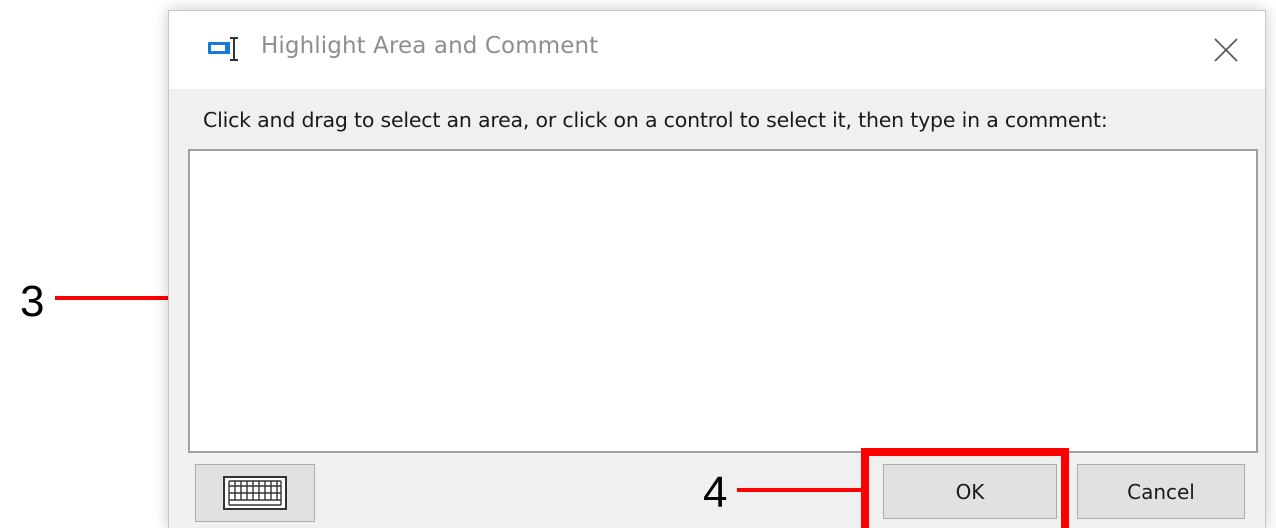  What do you see at coordinates (965, 488) in the screenshot?
I see `ok-highlight-box` at bounding box center [965, 488].